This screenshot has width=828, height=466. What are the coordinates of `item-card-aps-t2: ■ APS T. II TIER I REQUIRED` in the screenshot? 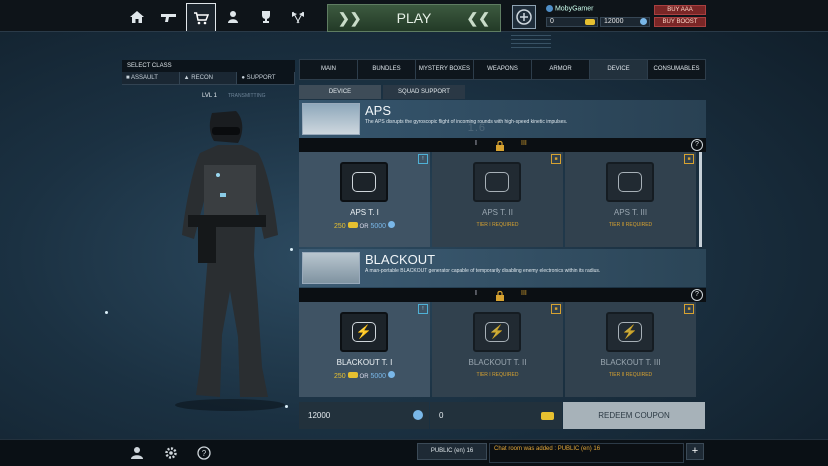 It's located at (497, 199).